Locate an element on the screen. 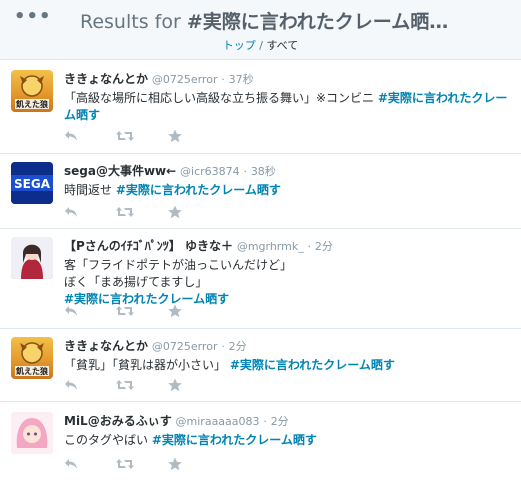 The height and width of the screenshot is (490, 521). tweet-header: sega@大事件ww← @icr63874 · 38秒 is located at coordinates (287, 170).